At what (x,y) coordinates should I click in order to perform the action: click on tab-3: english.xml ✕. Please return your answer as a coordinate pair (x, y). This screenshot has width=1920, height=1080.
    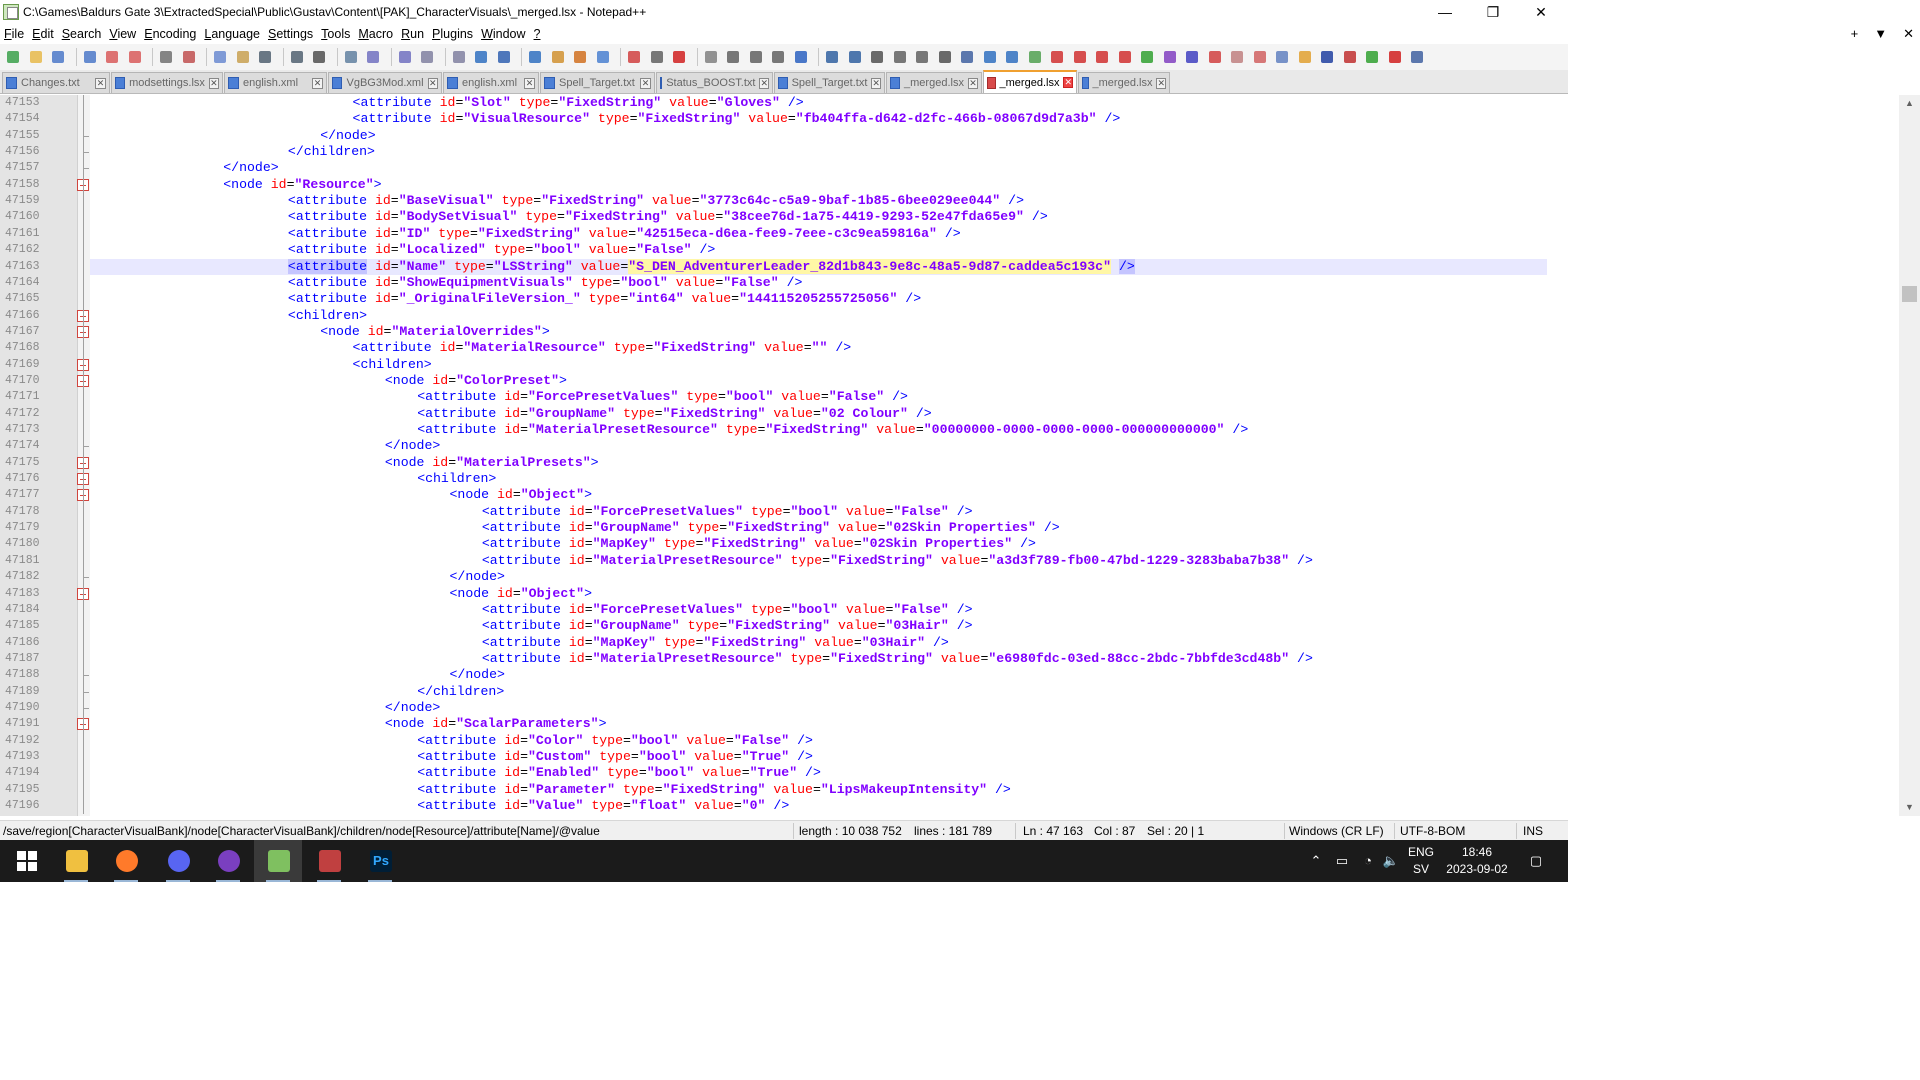
    Looking at the image, I should click on (275, 82).